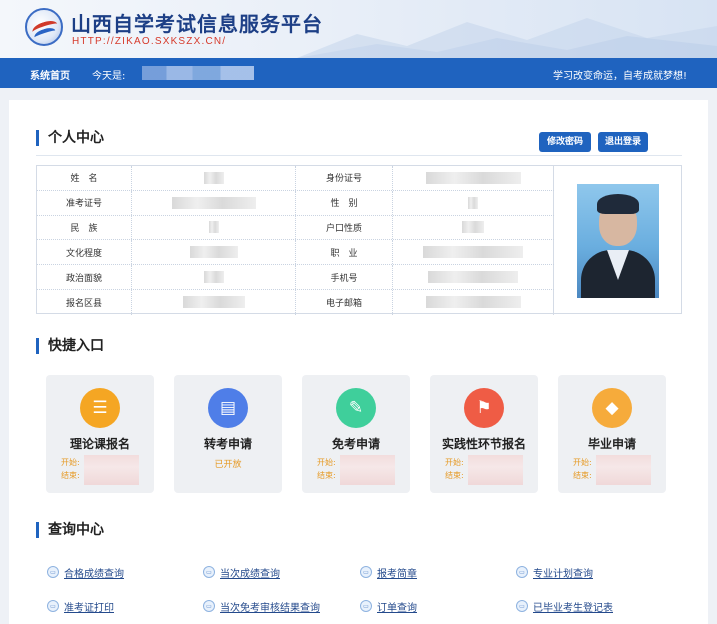  What do you see at coordinates (612, 408) in the screenshot?
I see `graduation-cap-icon: ◆` at bounding box center [612, 408].